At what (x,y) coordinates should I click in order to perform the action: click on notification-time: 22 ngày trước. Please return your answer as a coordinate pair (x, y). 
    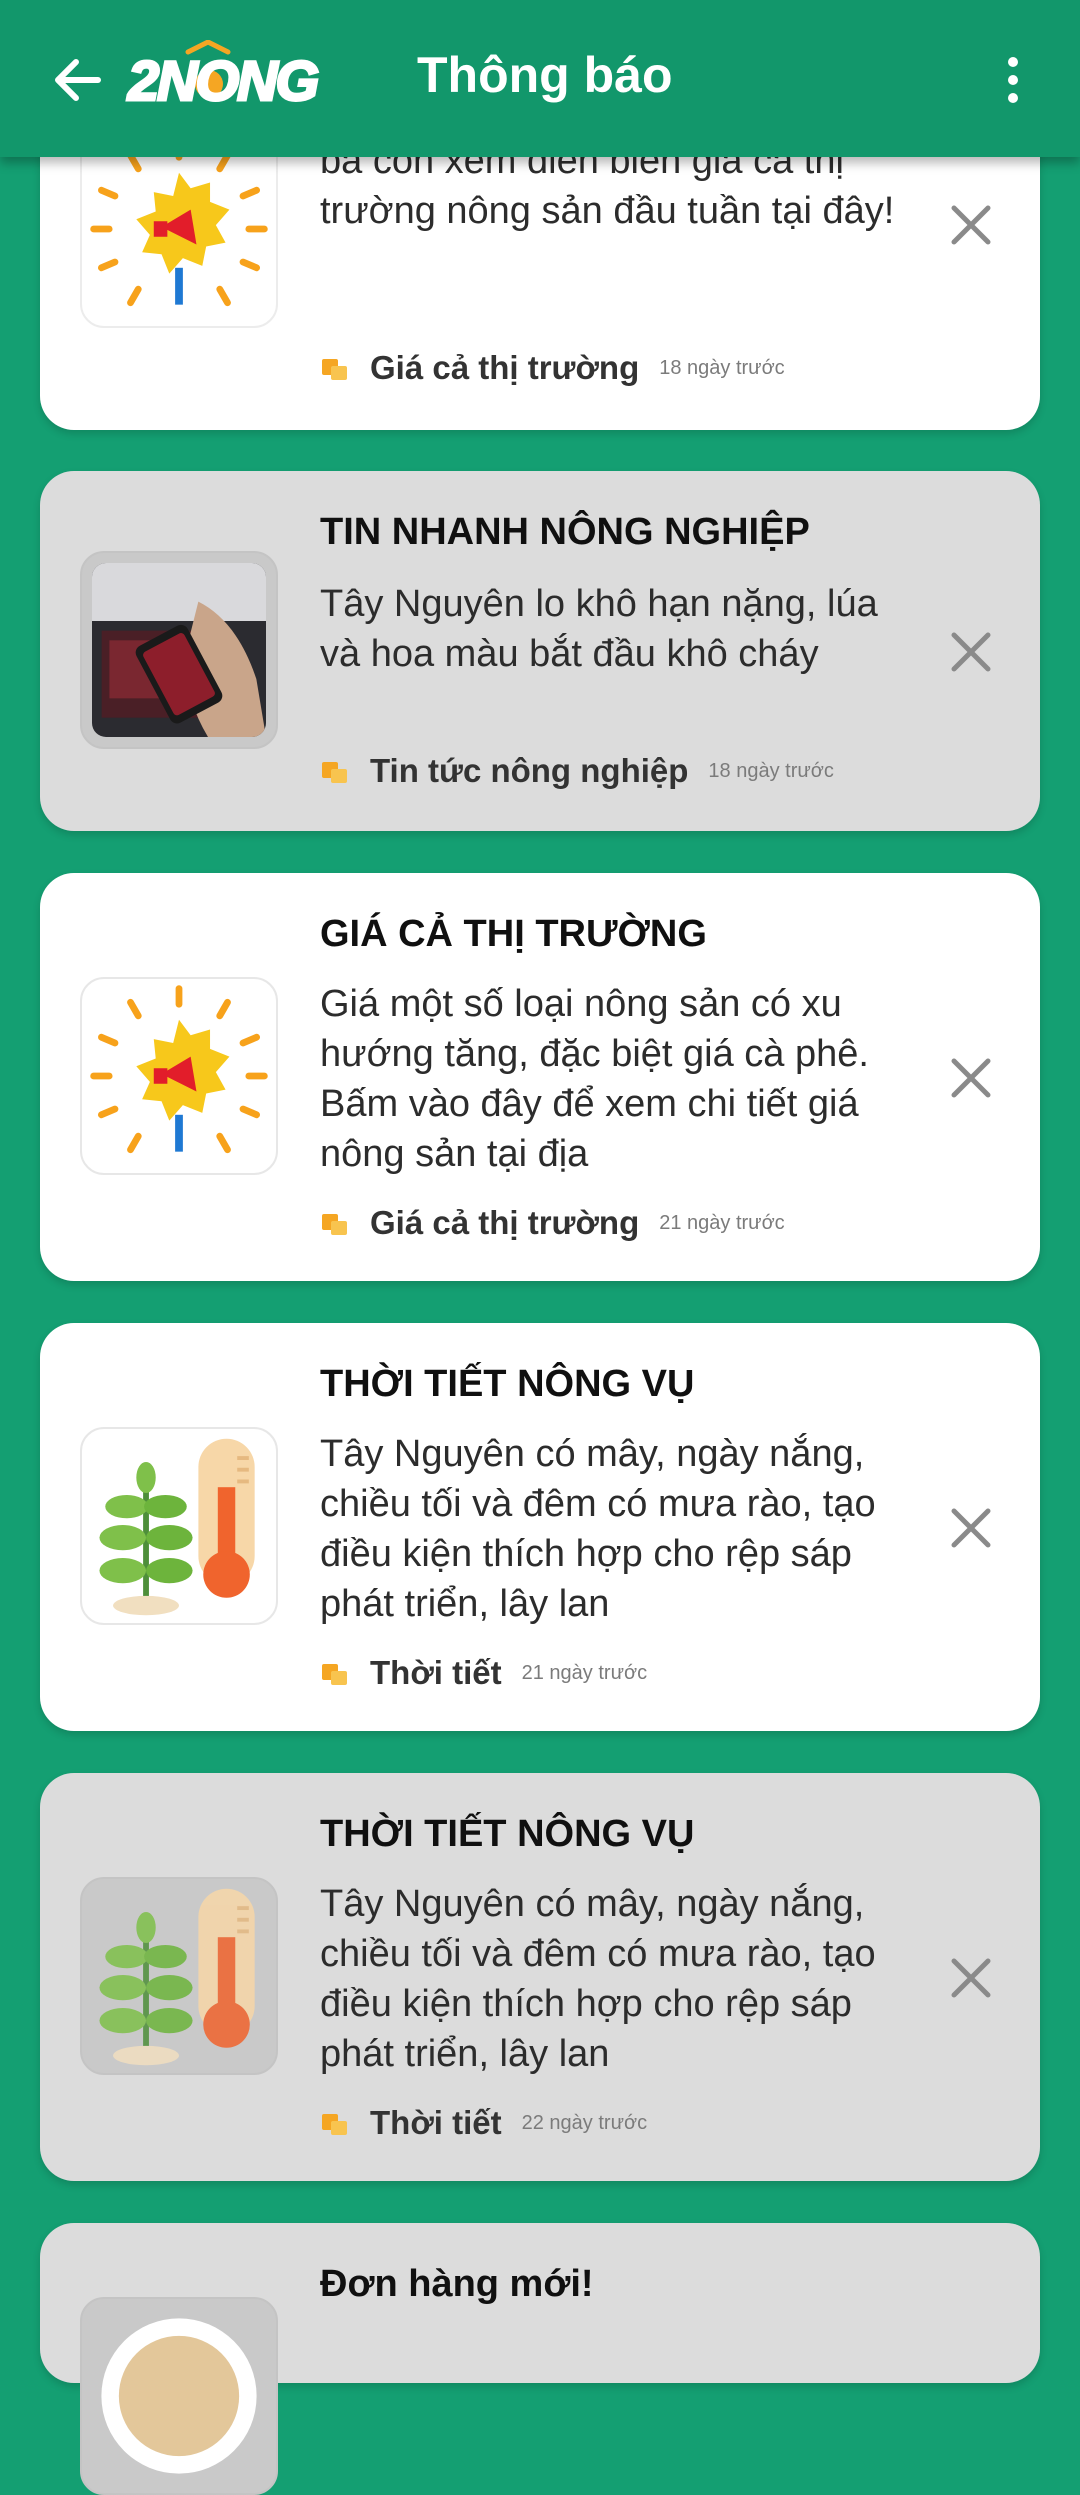
    Looking at the image, I should click on (584, 2122).